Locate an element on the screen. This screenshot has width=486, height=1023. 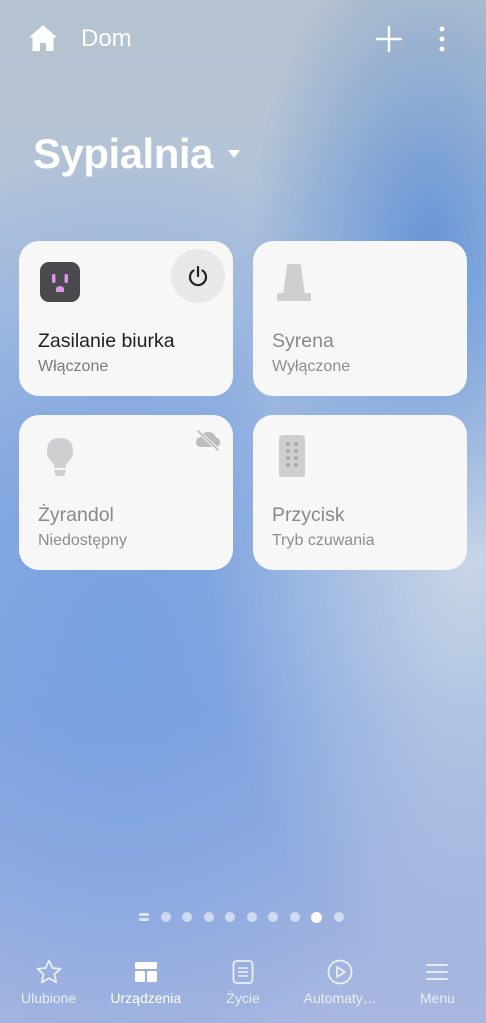
device-status: Włączone is located at coordinates (73, 366).